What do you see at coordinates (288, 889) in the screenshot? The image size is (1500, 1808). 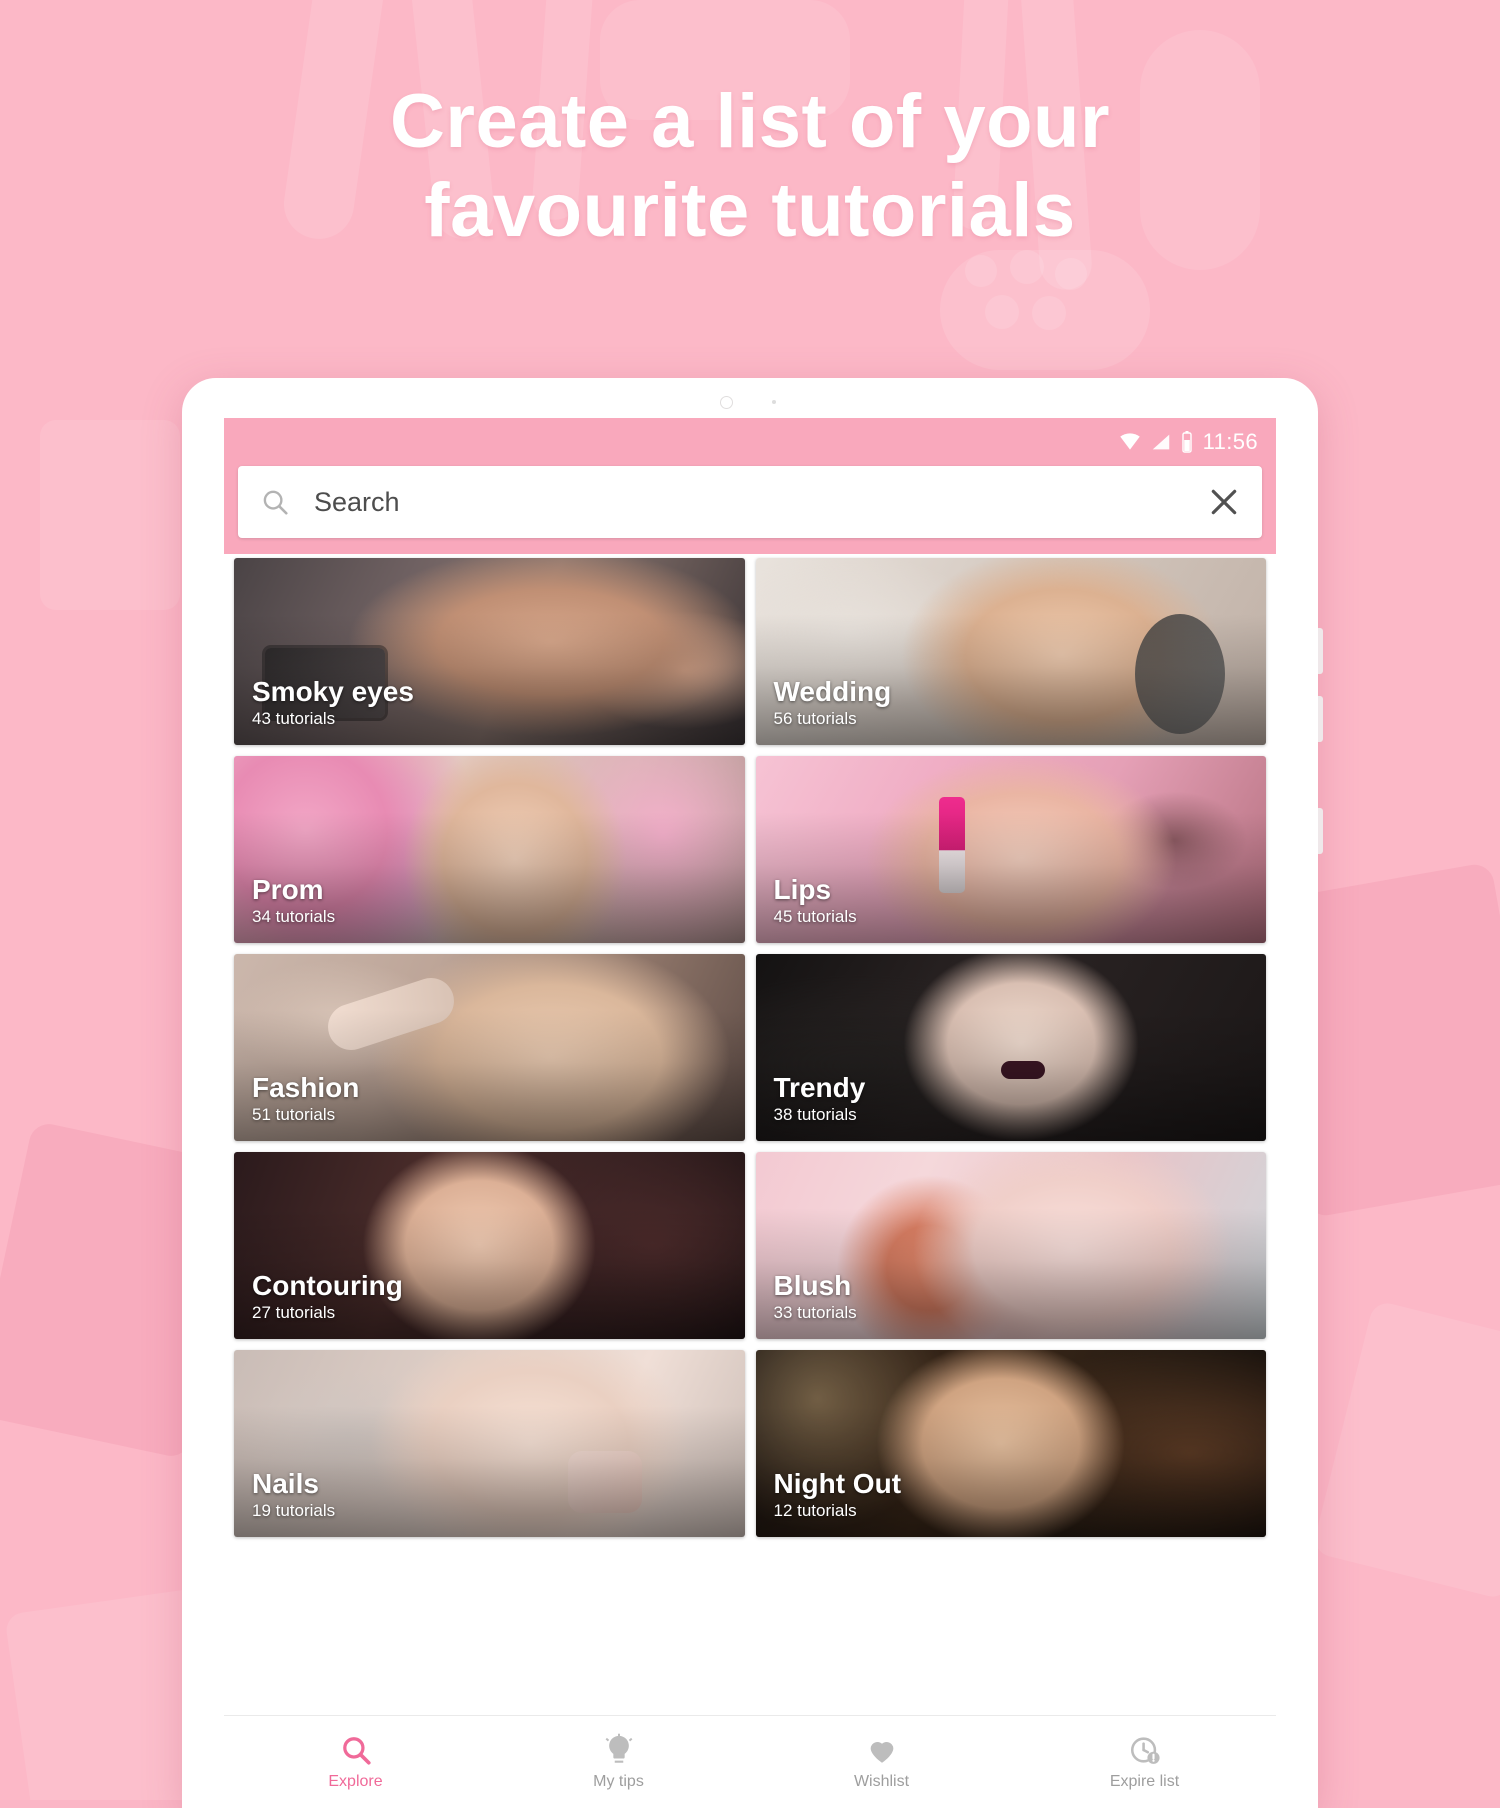 I see `category-title: Prom` at bounding box center [288, 889].